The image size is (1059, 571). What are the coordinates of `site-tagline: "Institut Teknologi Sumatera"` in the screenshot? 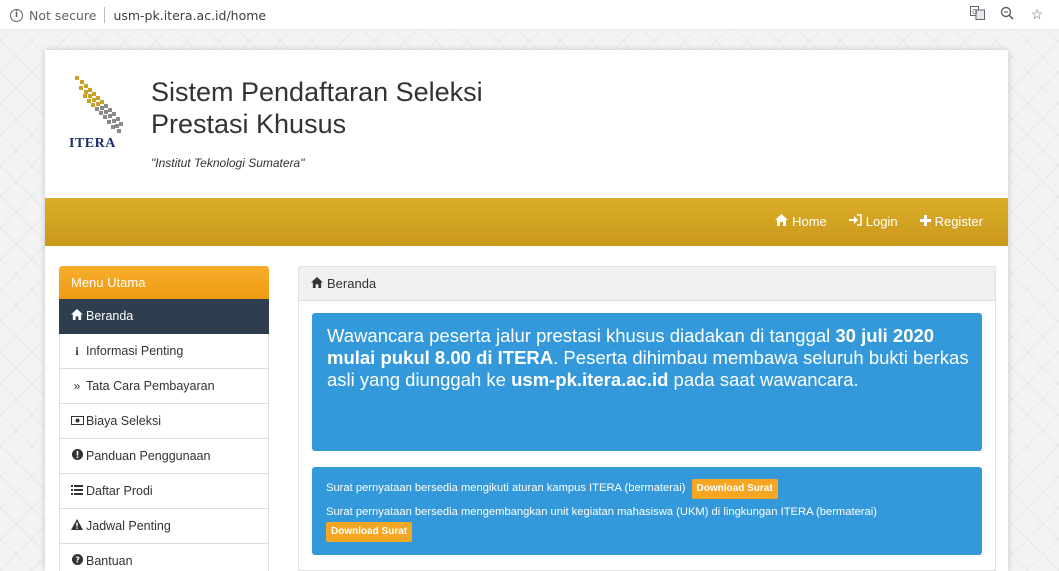 It's located at (228, 163).